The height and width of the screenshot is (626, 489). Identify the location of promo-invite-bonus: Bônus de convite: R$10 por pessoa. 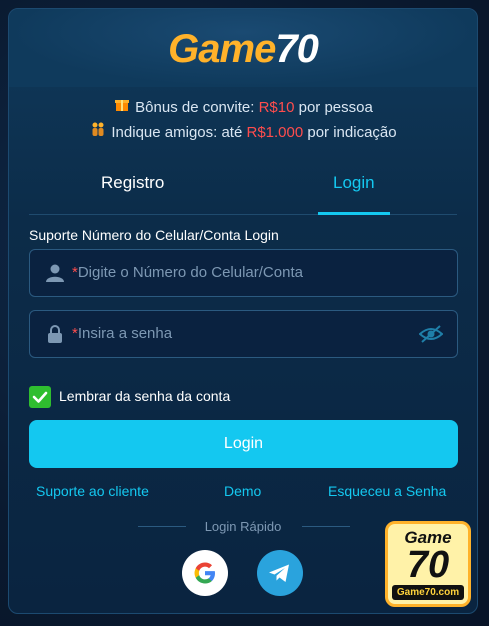
(243, 106).